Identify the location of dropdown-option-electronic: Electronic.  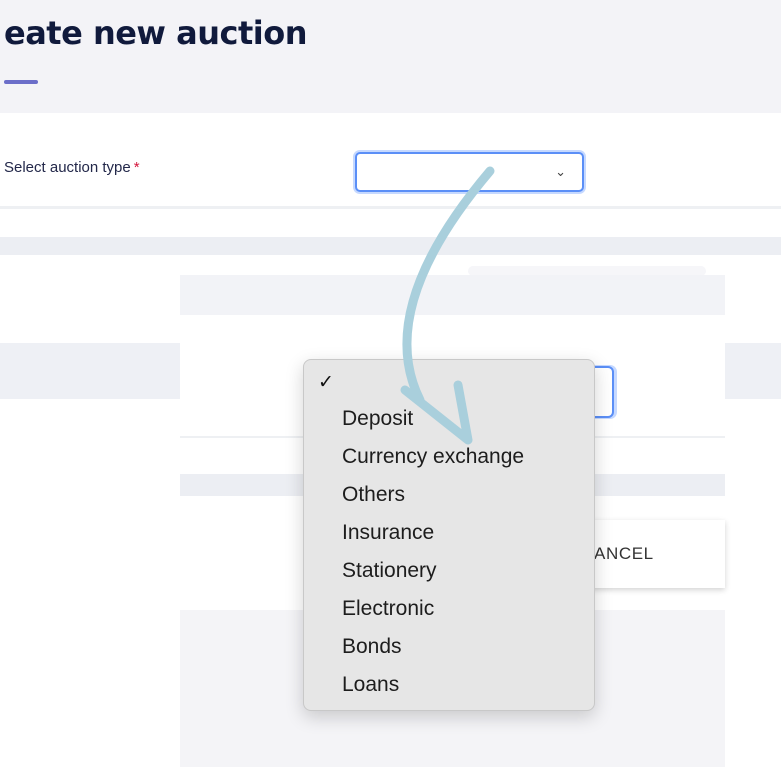
(388, 609).